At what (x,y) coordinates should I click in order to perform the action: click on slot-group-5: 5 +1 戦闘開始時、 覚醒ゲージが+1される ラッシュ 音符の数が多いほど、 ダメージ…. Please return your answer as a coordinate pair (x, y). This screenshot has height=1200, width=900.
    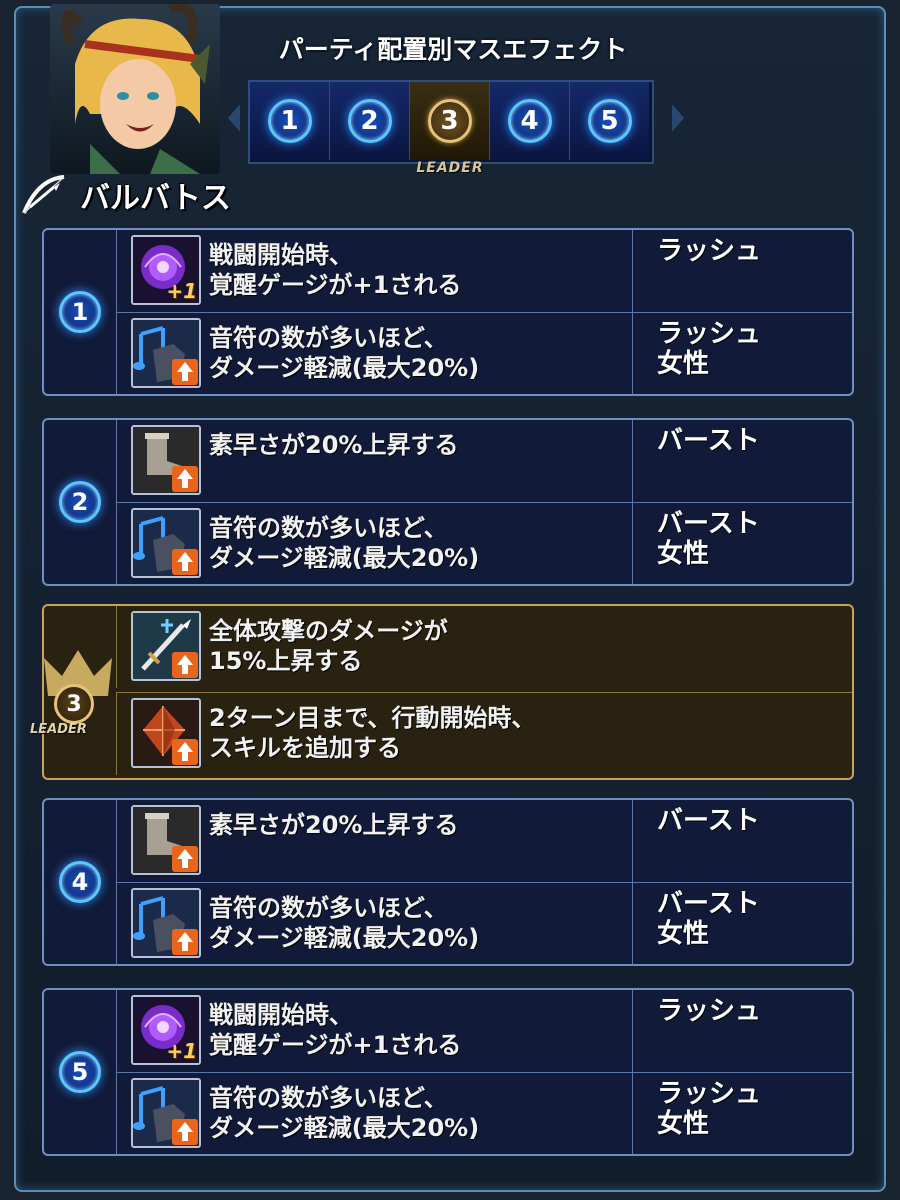
    Looking at the image, I should click on (448, 1072).